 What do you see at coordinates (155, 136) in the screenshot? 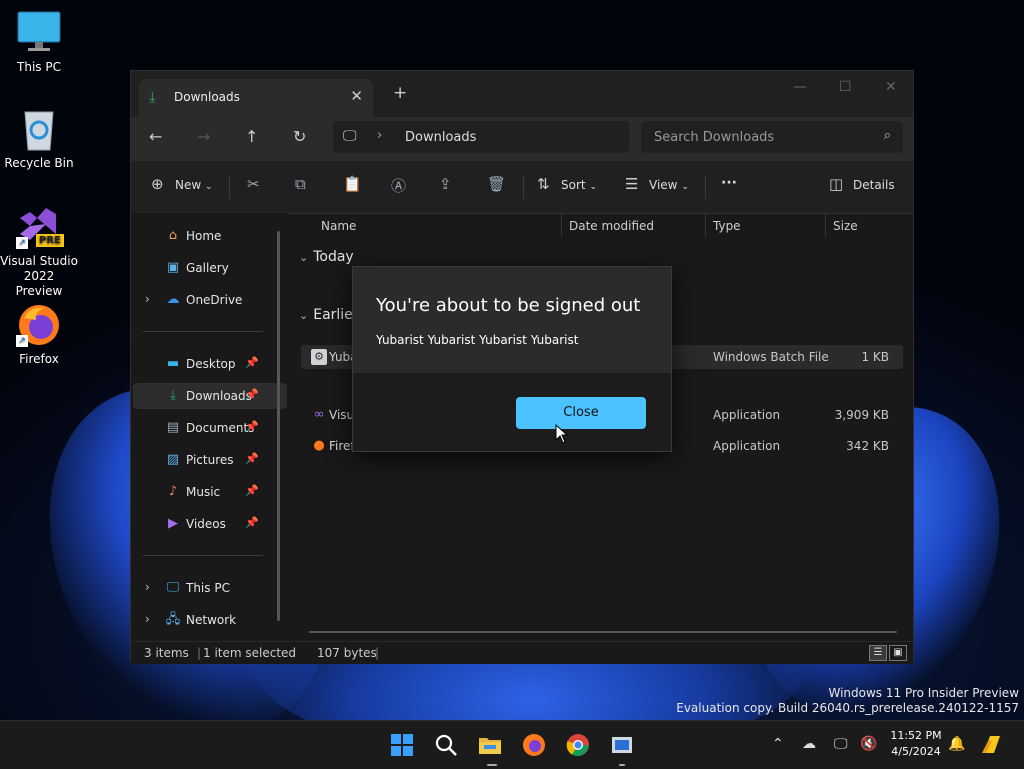
I see `back-arrow-icon: ←` at bounding box center [155, 136].